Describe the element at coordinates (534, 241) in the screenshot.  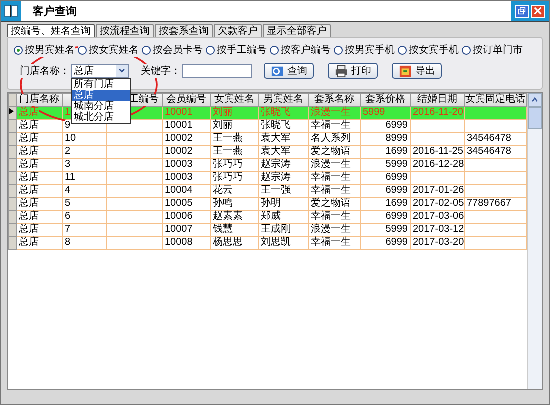
I see `scrollbar` at that location.